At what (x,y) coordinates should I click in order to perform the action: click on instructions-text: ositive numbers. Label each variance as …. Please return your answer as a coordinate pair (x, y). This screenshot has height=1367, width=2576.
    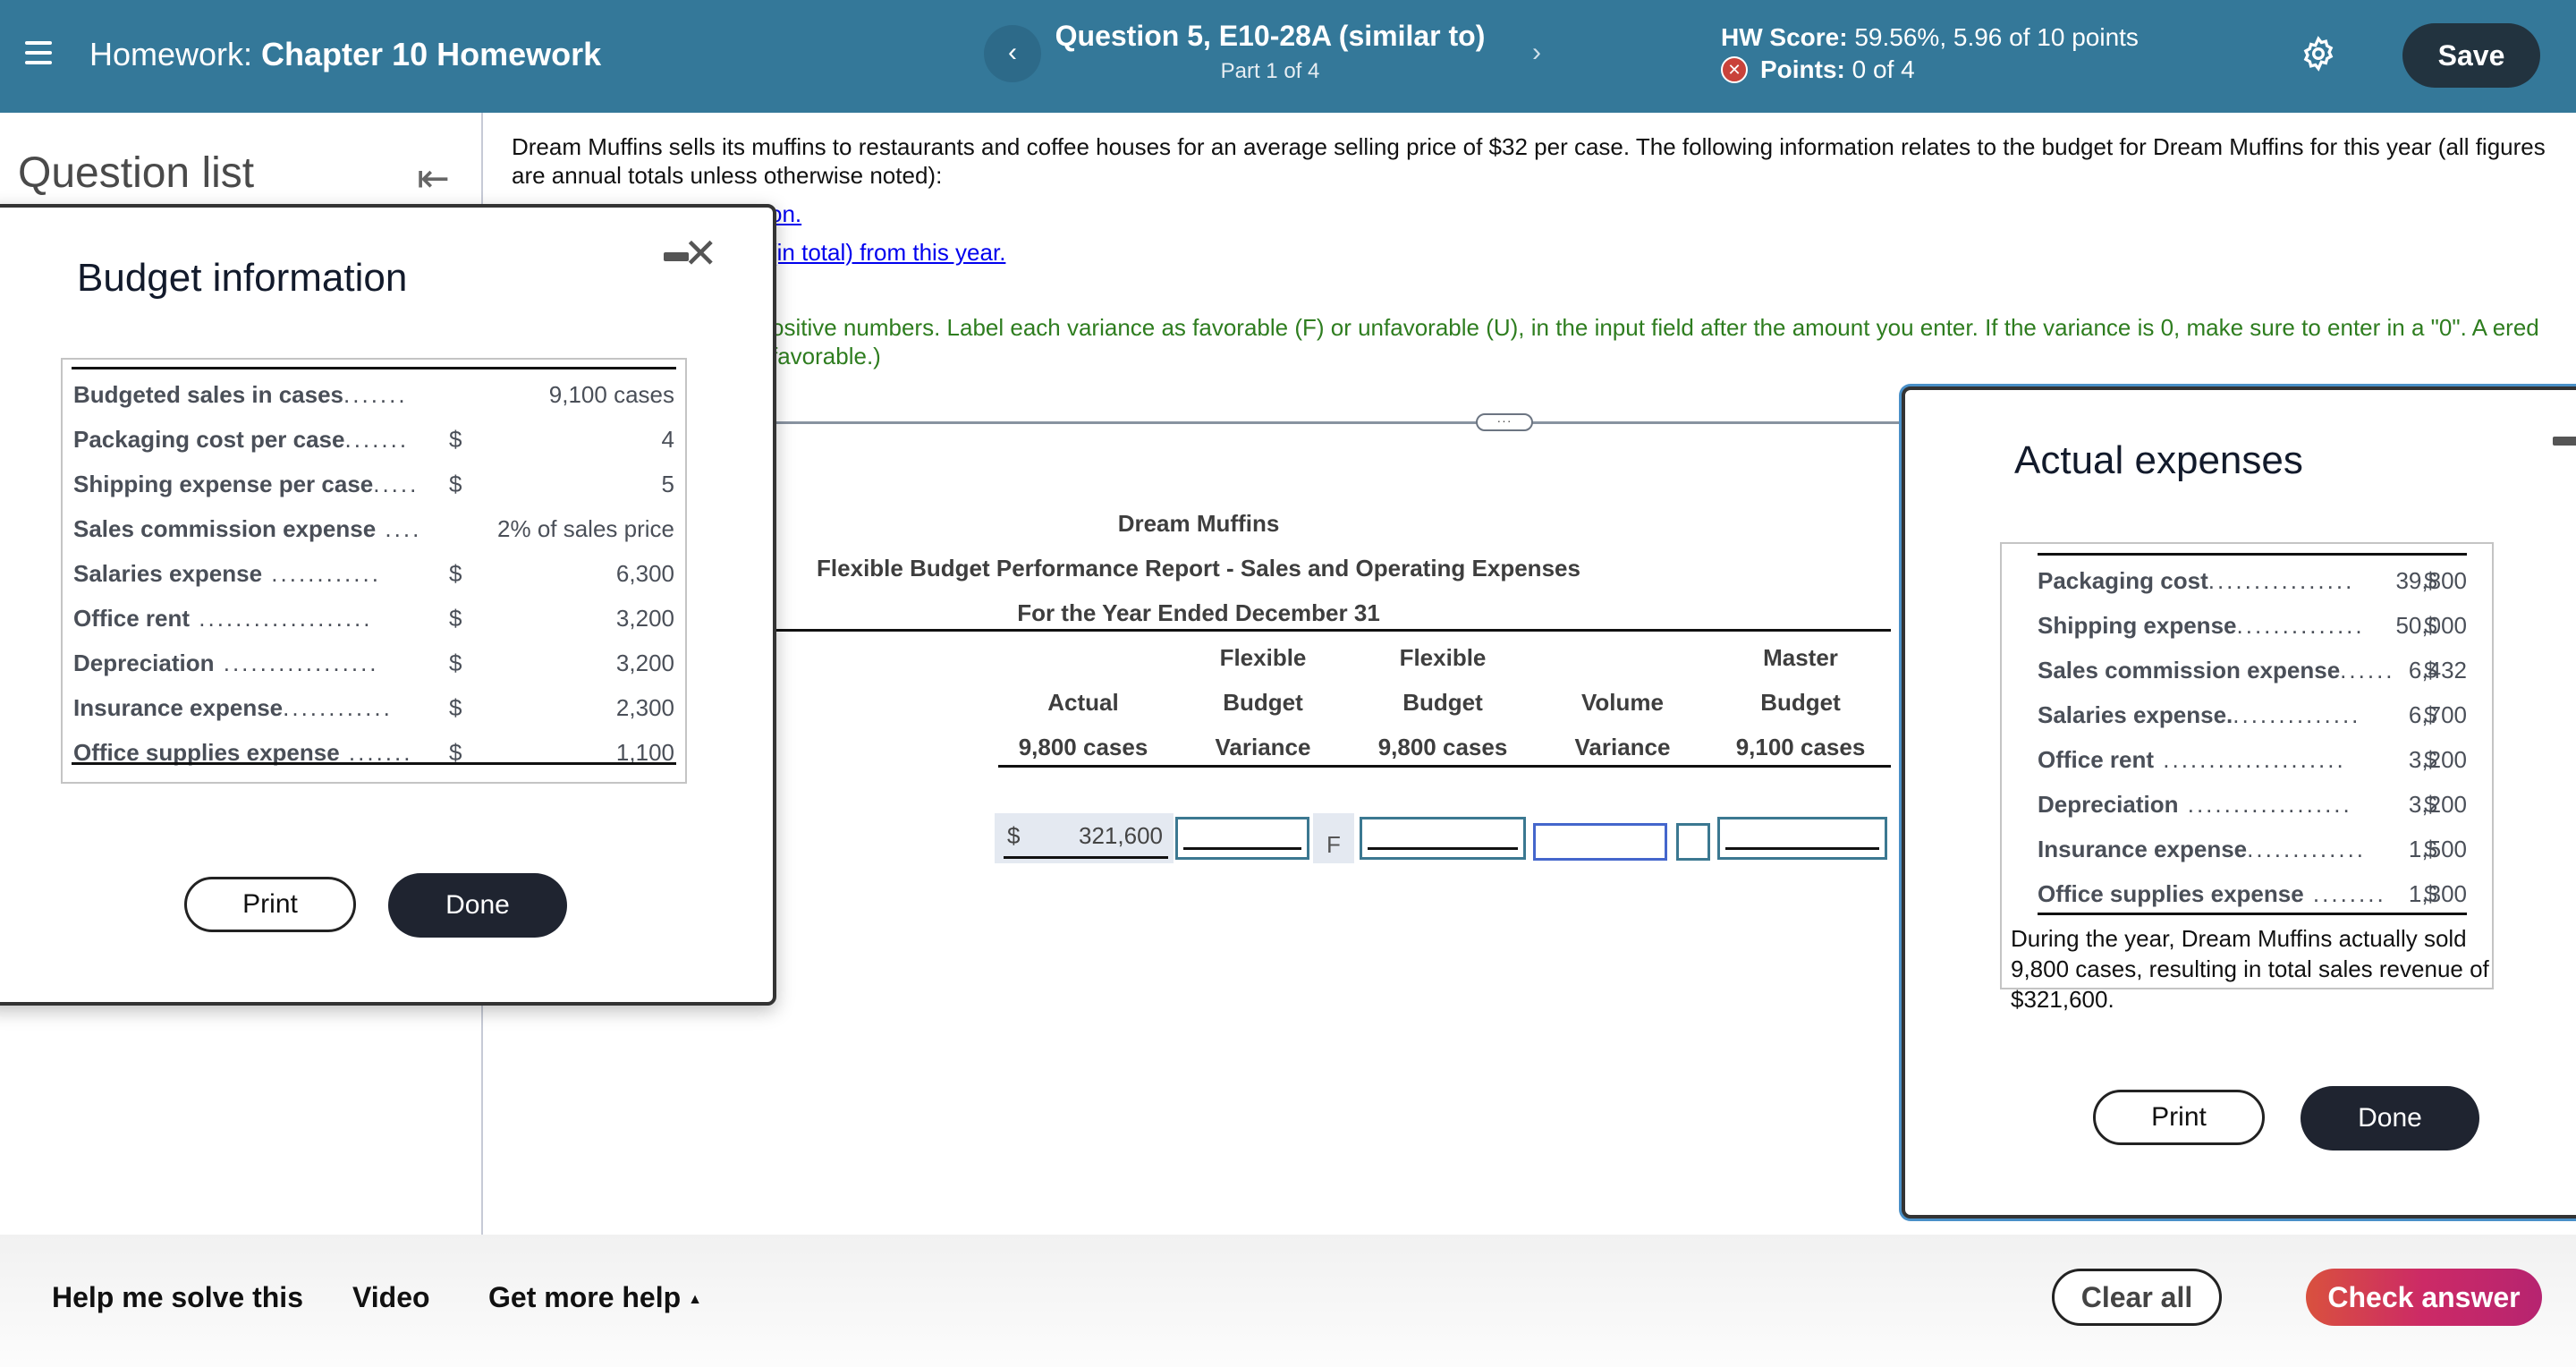
    Looking at the image, I should click on (1655, 342).